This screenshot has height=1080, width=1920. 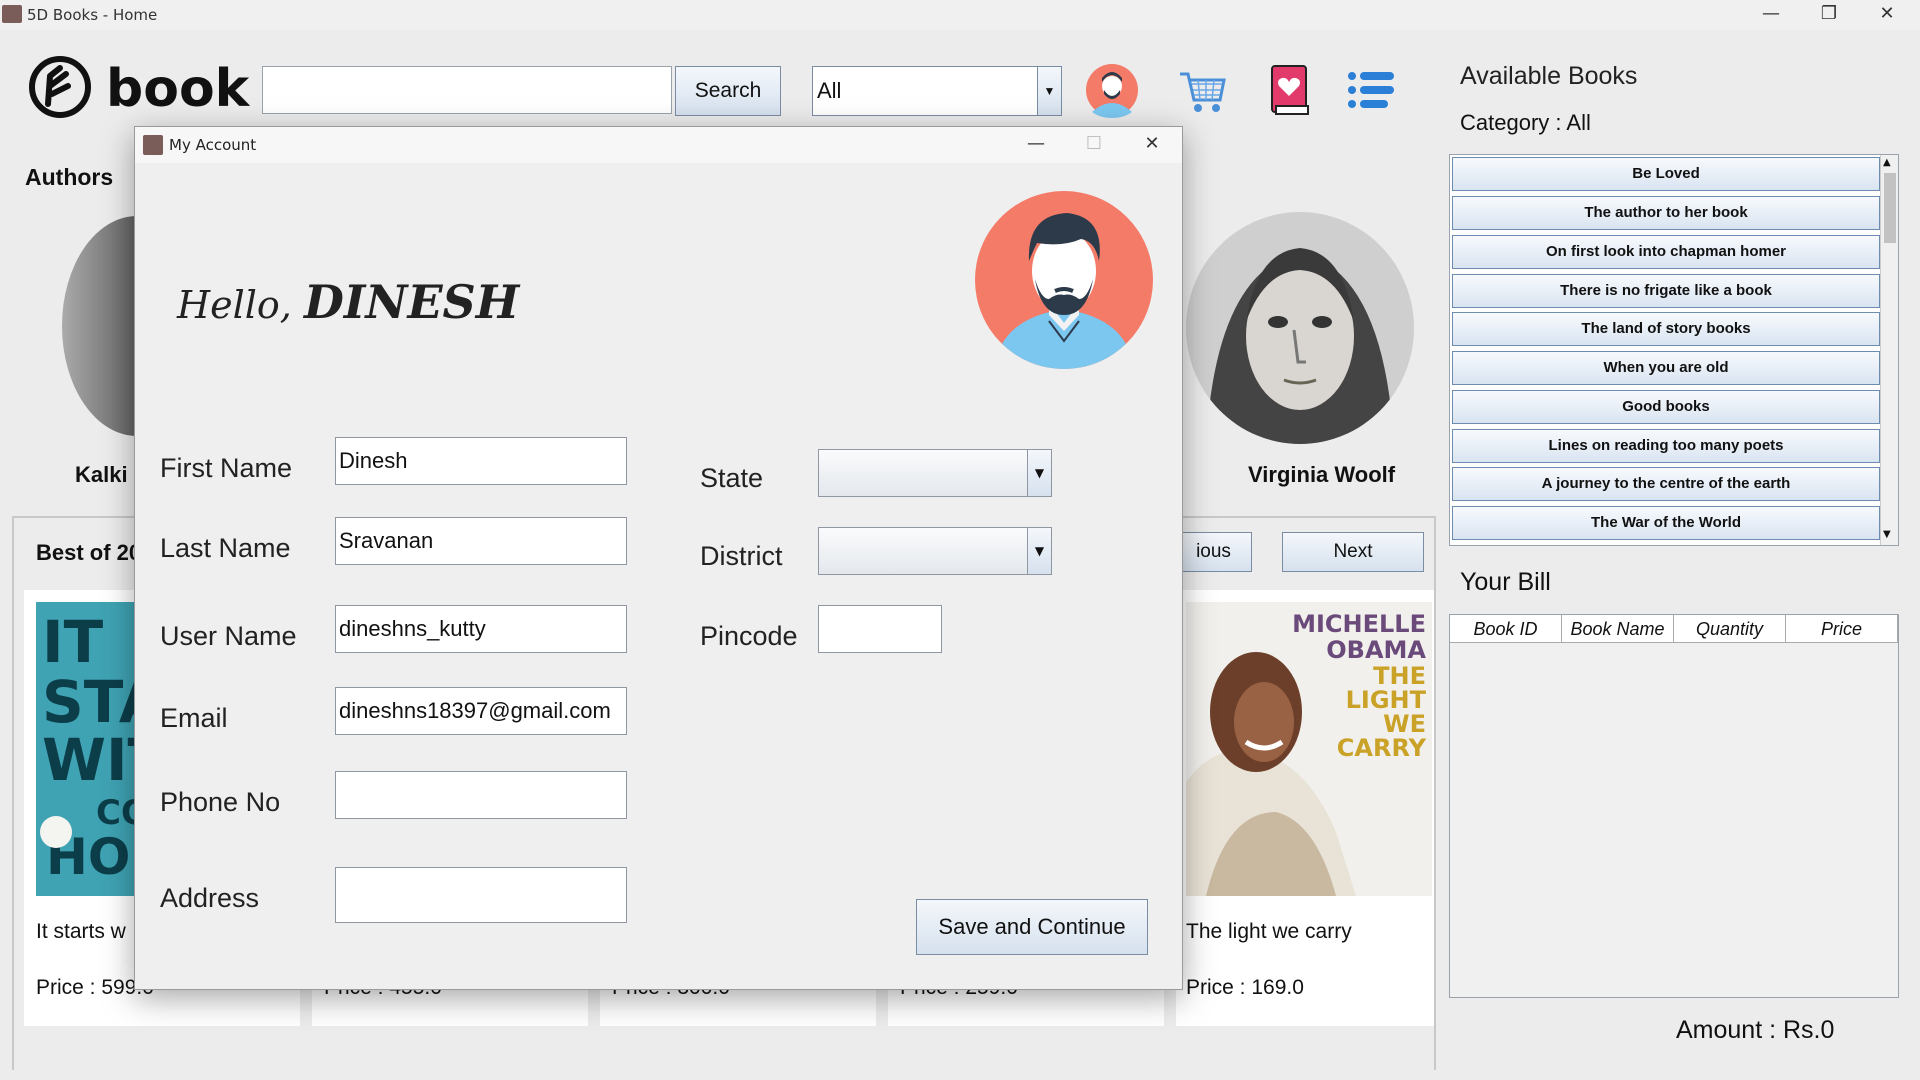 What do you see at coordinates (481, 461) in the screenshot?
I see `first-name-field: Dinesh` at bounding box center [481, 461].